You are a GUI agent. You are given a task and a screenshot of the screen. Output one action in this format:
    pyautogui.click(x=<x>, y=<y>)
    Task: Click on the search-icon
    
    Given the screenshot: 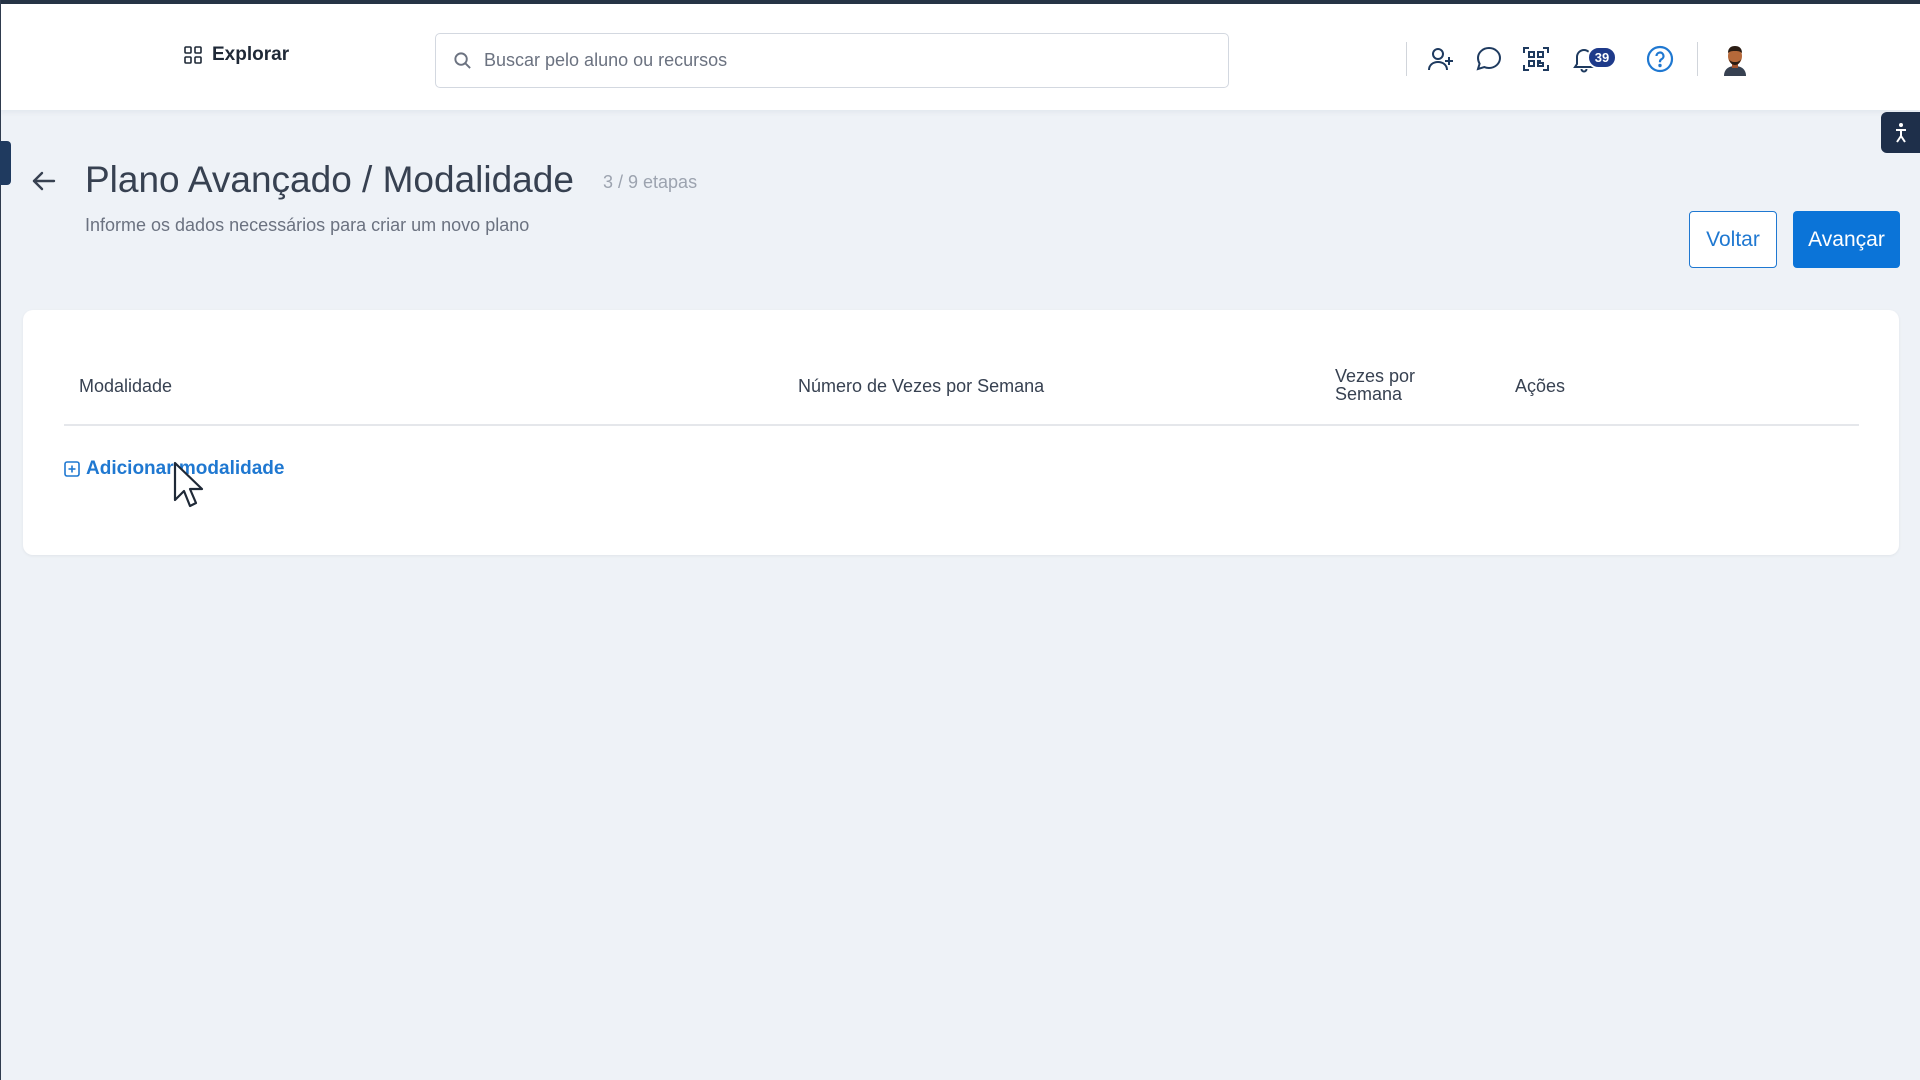 What is the action you would take?
    pyautogui.click(x=462, y=60)
    